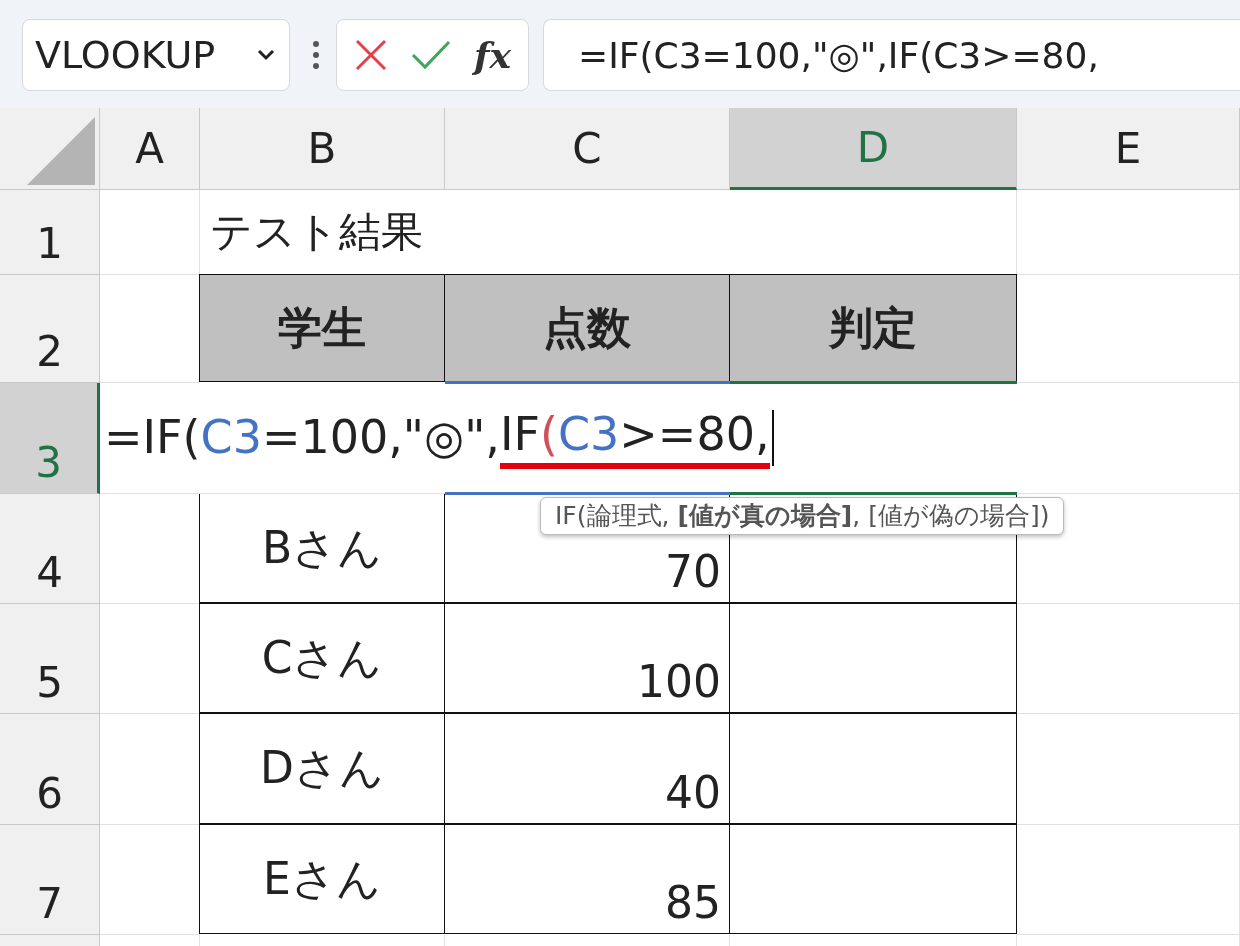 Image resolution: width=1240 pixels, height=946 pixels. I want to click on table-cell: 85, so click(587, 879).